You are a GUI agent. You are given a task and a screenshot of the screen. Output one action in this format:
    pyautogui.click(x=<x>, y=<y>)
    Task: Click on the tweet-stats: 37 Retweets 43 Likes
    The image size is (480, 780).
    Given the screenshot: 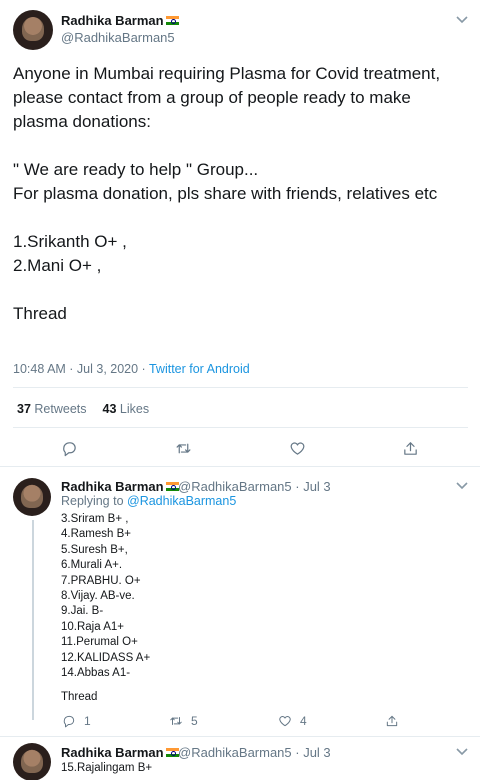 What is the action you would take?
    pyautogui.click(x=83, y=409)
    